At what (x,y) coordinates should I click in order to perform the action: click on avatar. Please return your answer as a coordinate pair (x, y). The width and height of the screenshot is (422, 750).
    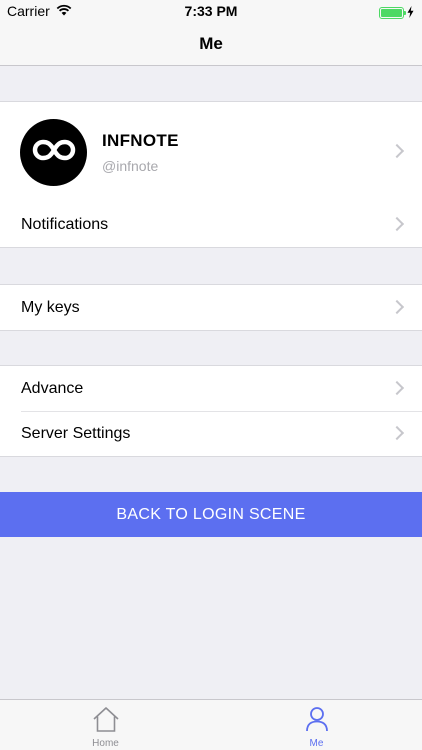
    Looking at the image, I should click on (53, 152).